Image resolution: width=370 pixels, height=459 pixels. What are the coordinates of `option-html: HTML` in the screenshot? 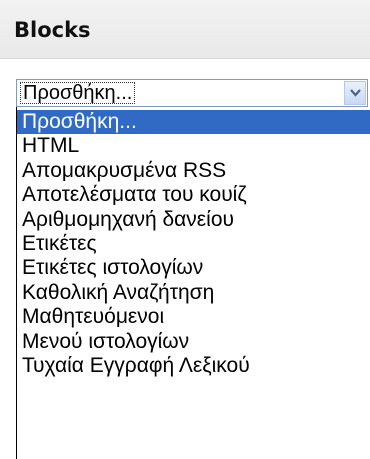 It's located at (193, 146).